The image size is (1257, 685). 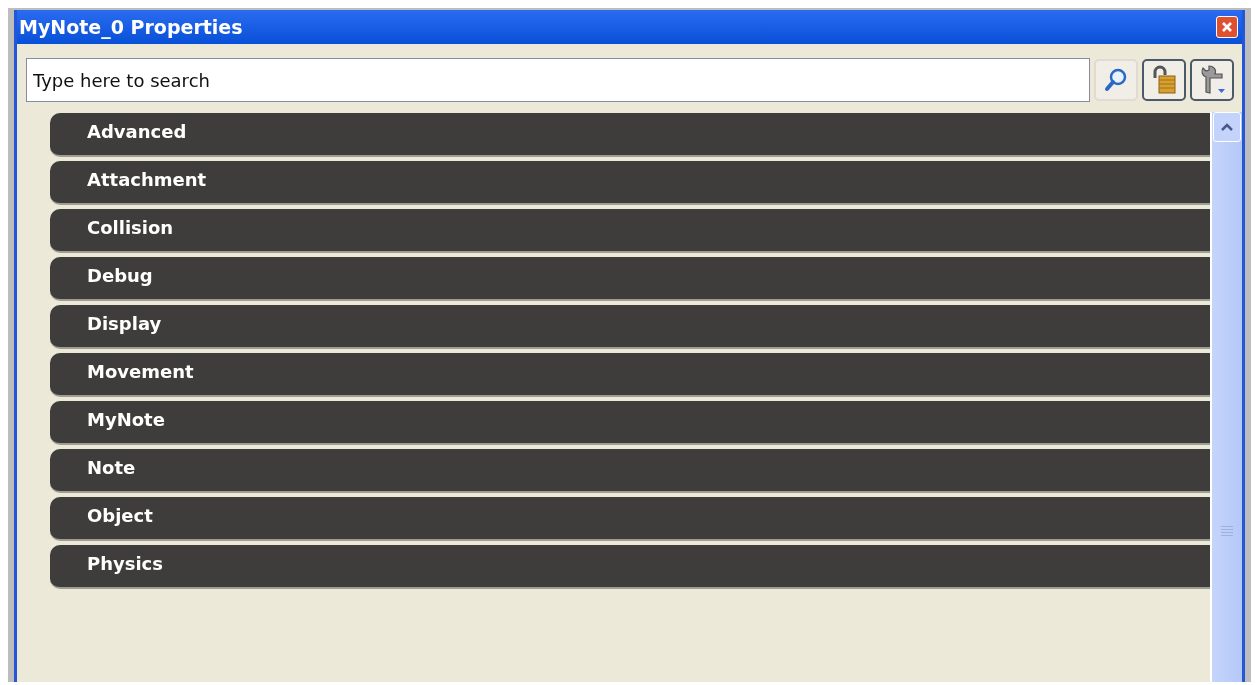 What do you see at coordinates (630, 471) in the screenshot?
I see `category-header: Note` at bounding box center [630, 471].